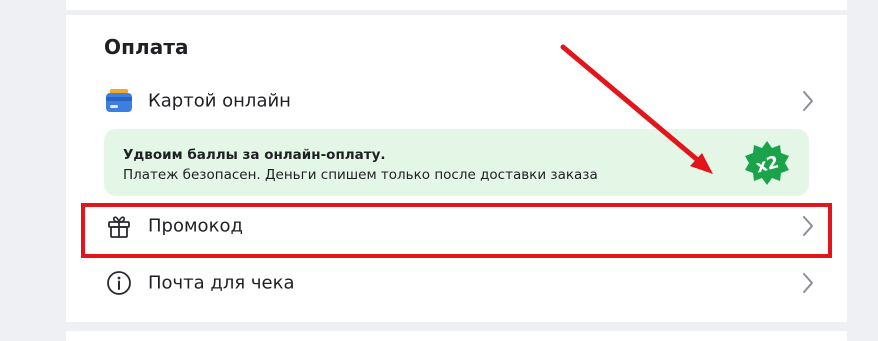 Image resolution: width=878 pixels, height=341 pixels. I want to click on section-title: Оплата, so click(146, 47).